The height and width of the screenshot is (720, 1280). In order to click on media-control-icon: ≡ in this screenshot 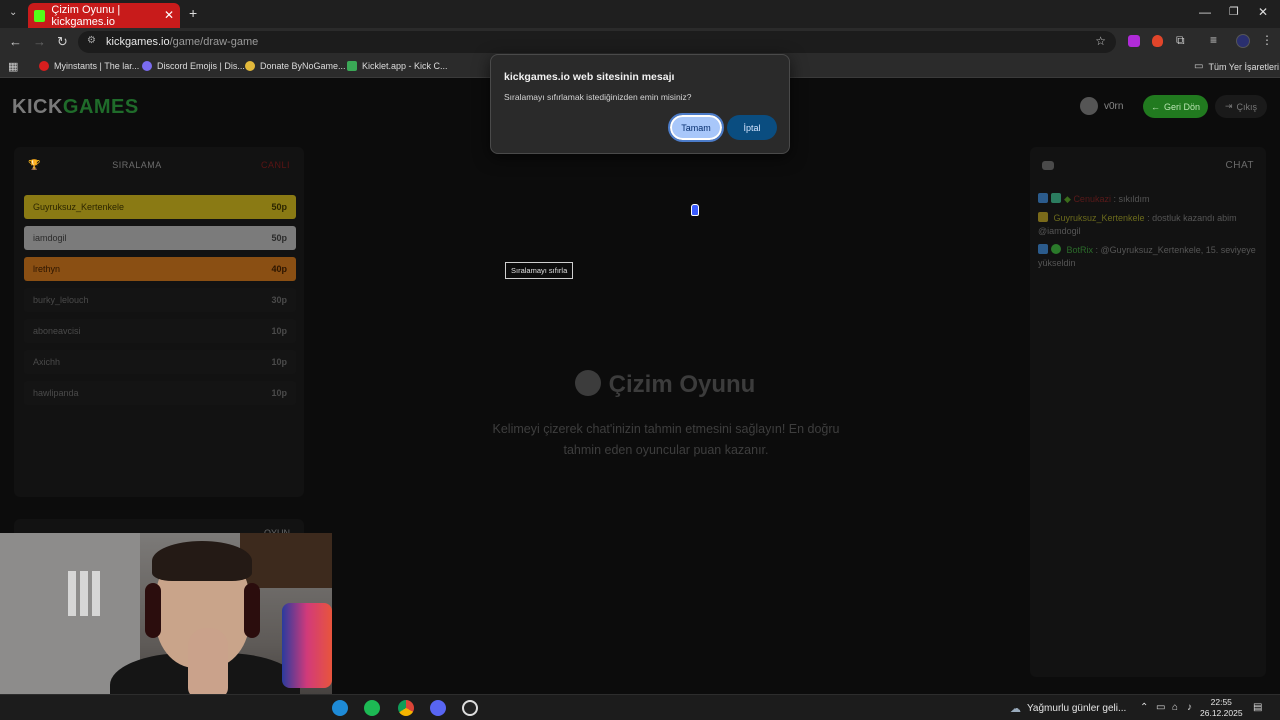, I will do `click(1213, 40)`.